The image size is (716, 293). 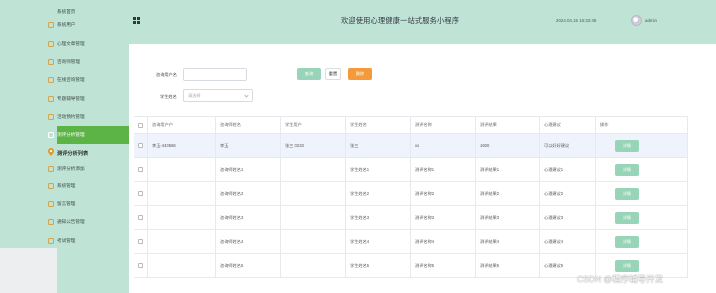 What do you see at coordinates (218, 95) in the screenshot?
I see `student-name-select: 请选择` at bounding box center [218, 95].